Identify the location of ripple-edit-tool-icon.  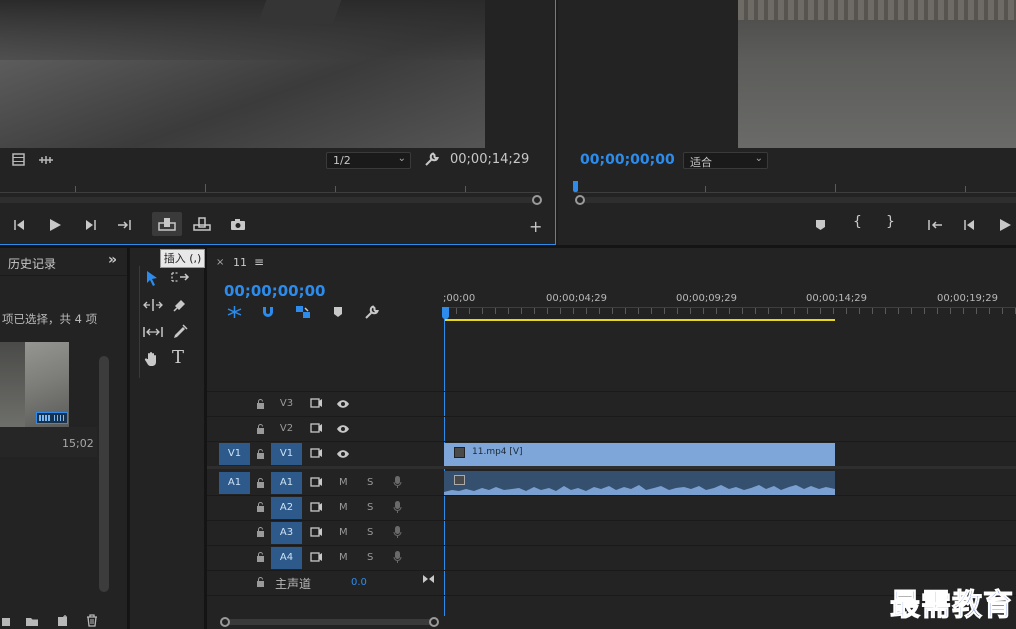
(153, 305).